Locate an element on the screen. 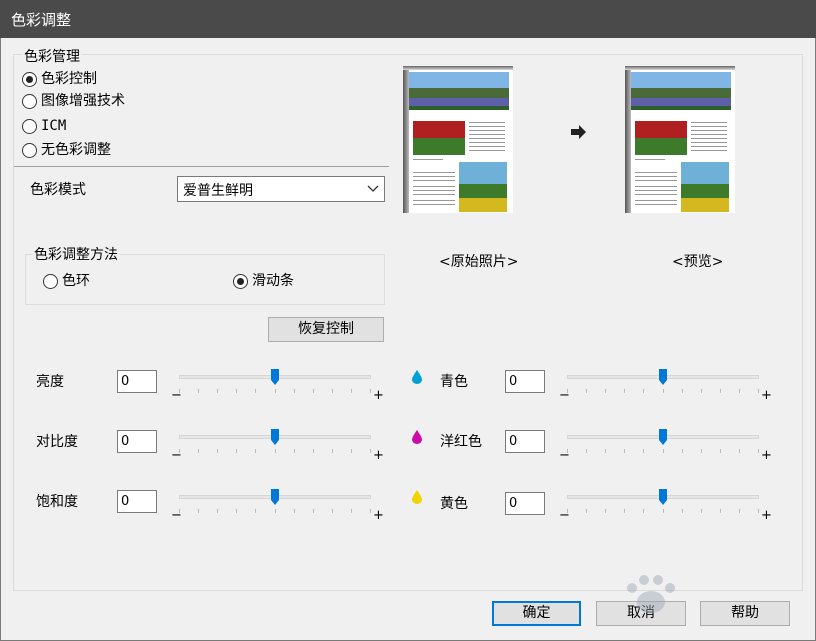  ok-button: 确定 is located at coordinates (536, 613).